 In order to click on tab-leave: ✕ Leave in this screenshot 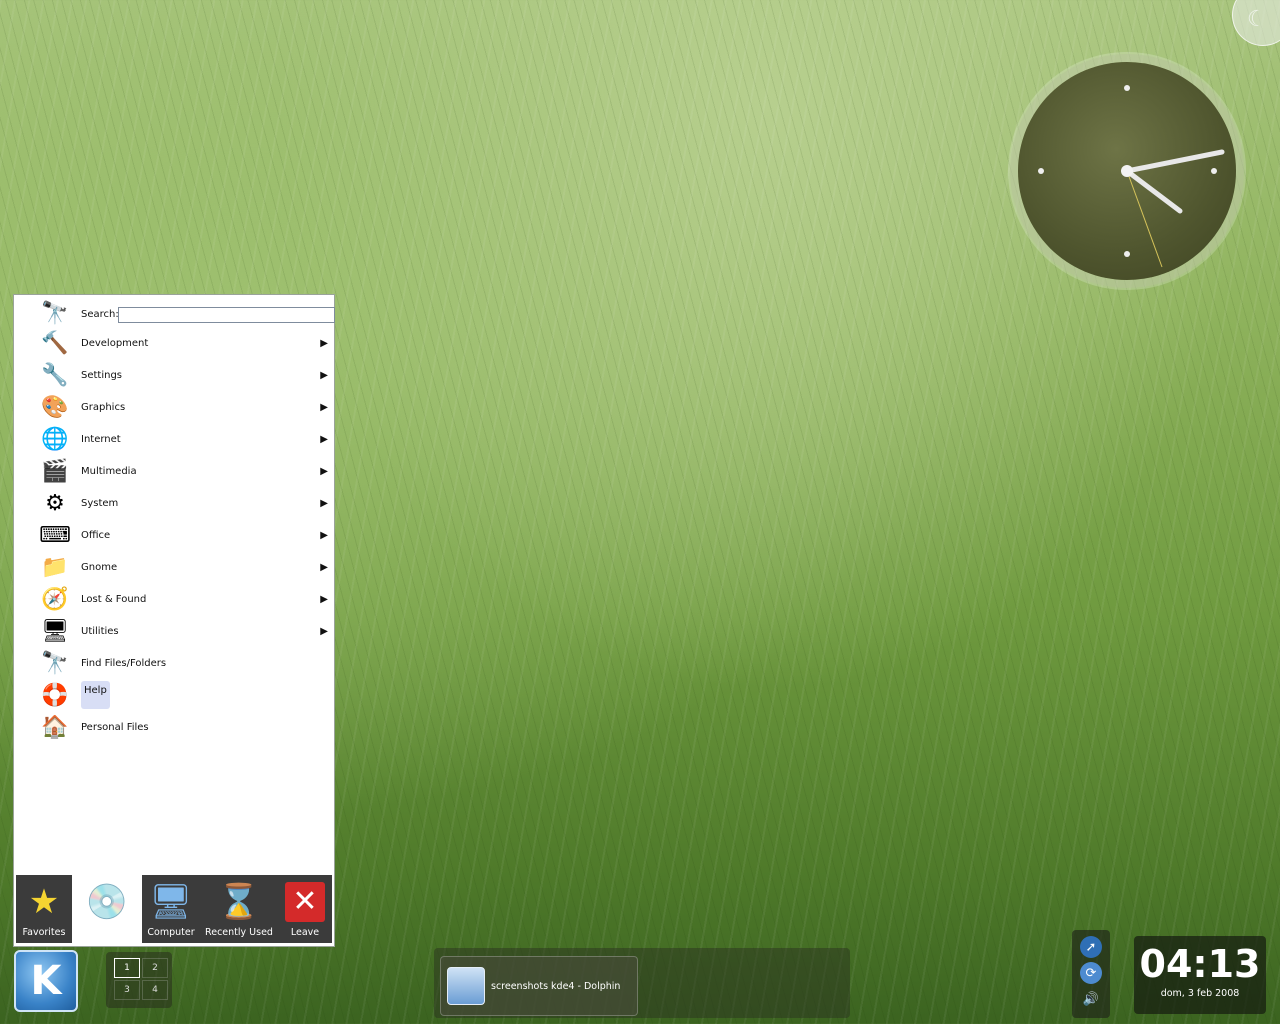, I will do `click(305, 909)`.